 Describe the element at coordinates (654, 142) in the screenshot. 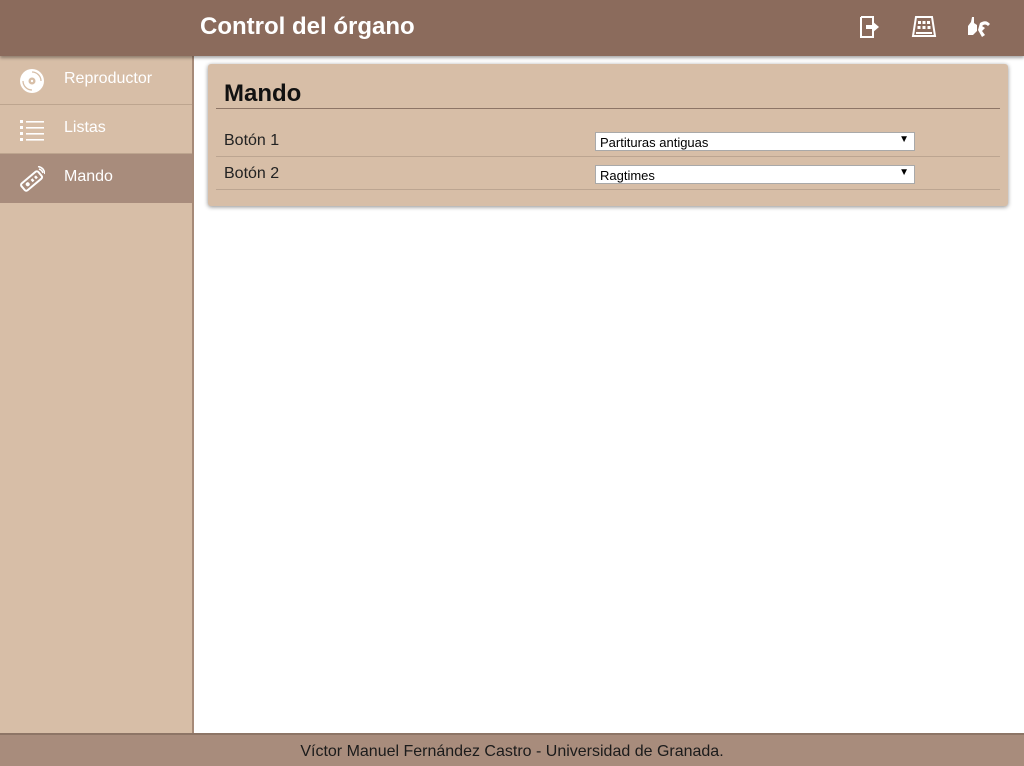

I see `select-value: Partituras antiguas` at that location.